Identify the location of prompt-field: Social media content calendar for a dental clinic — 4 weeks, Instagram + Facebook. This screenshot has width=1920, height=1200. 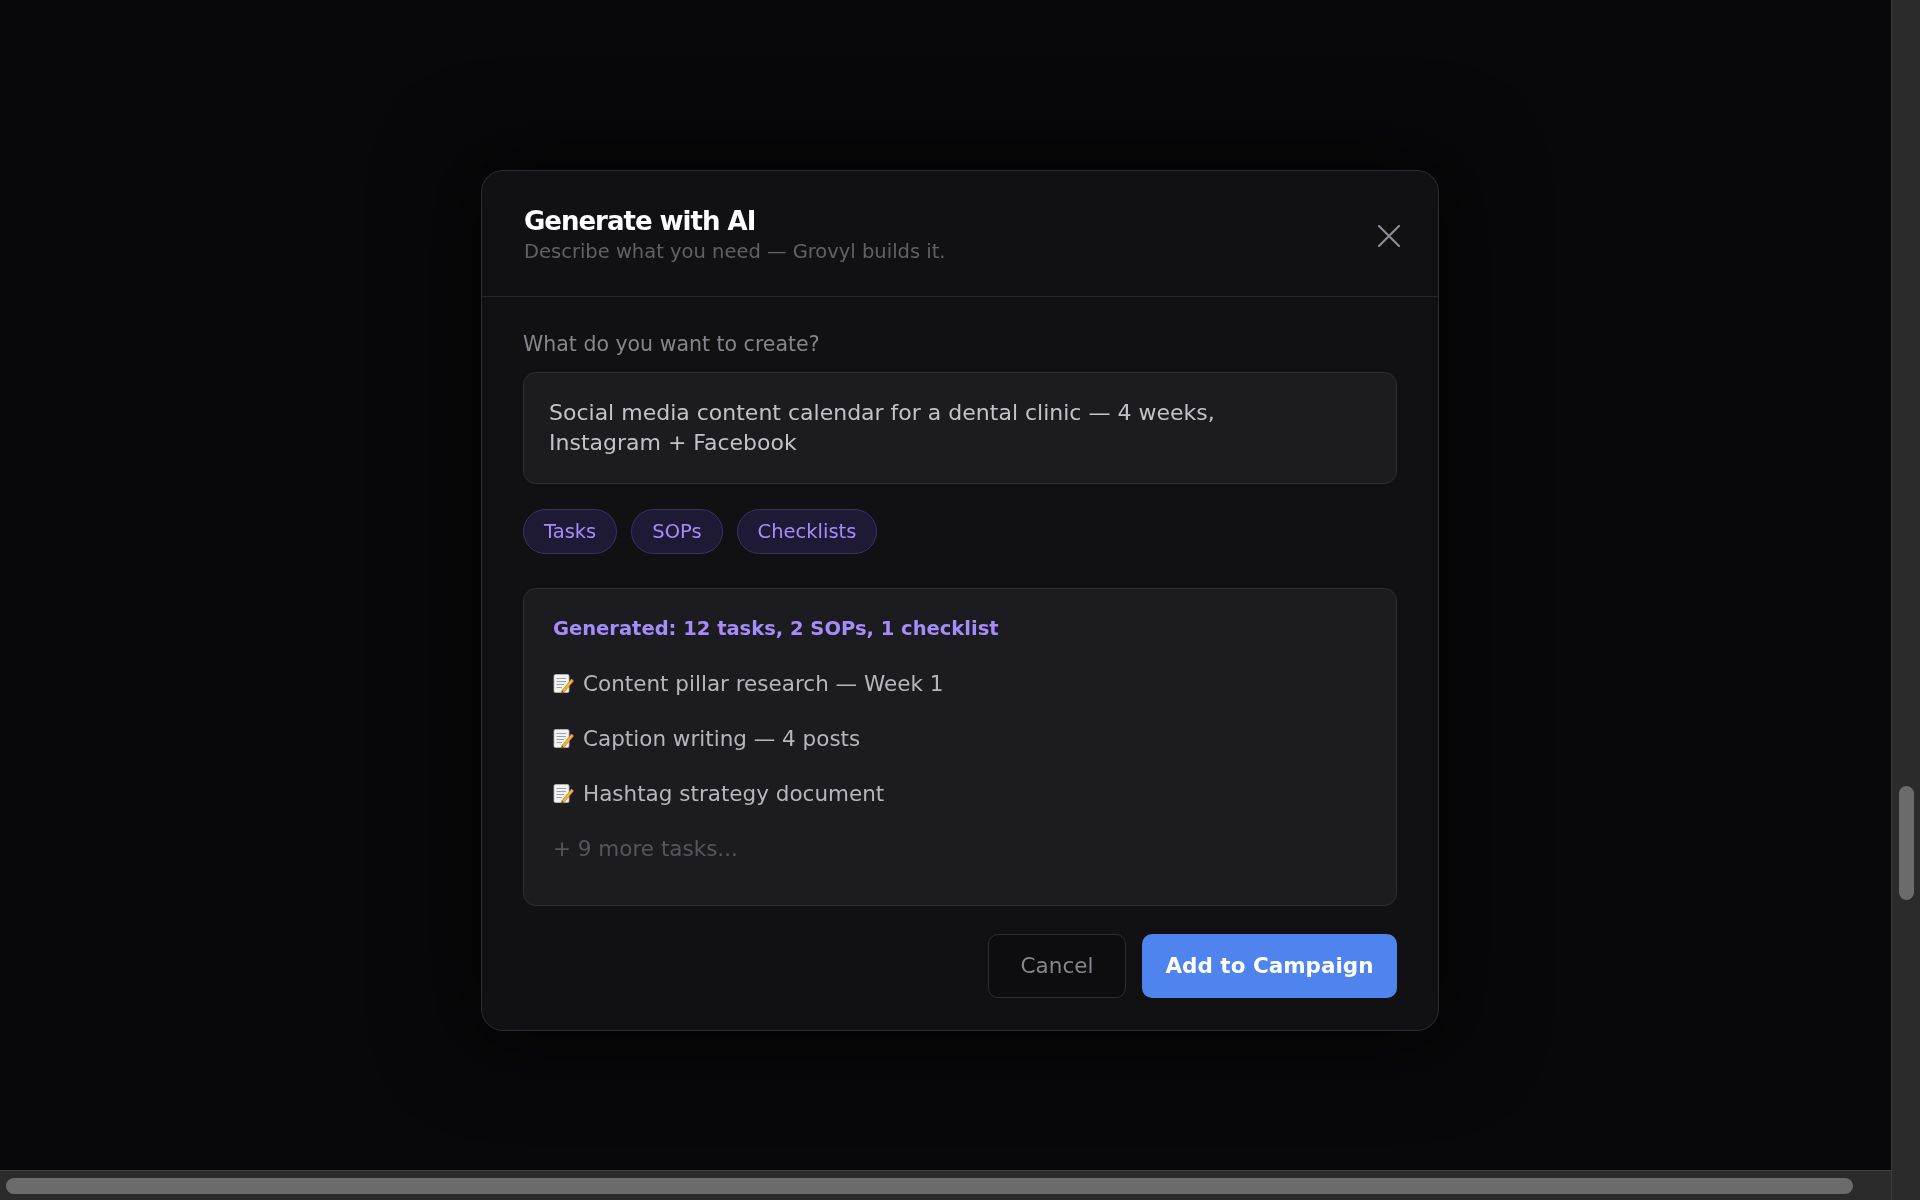
(960, 427).